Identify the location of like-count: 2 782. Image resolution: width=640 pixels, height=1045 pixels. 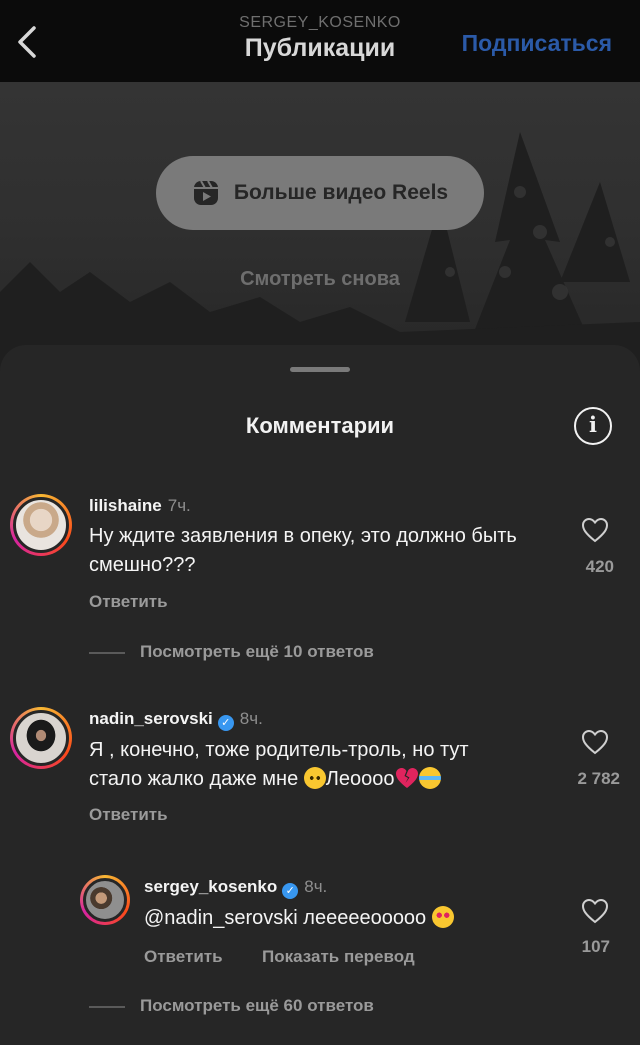
(598, 778).